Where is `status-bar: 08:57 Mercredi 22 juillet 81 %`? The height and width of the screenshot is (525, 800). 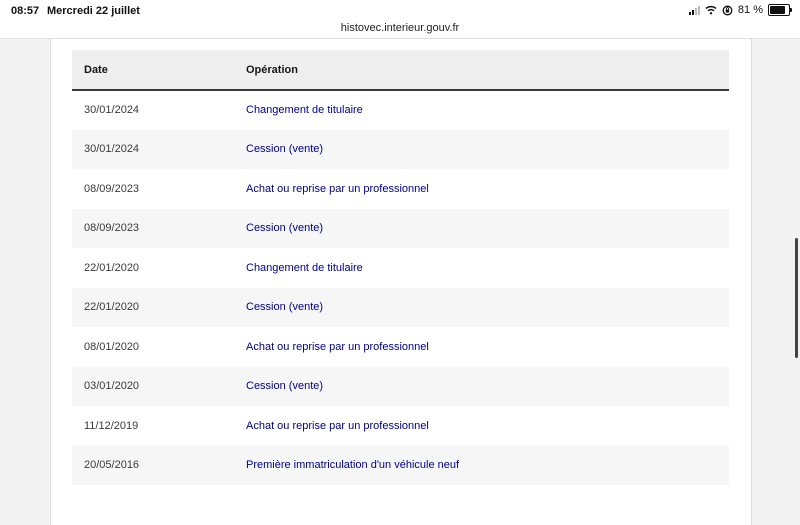 status-bar: 08:57 Mercredi 22 juillet 81 % is located at coordinates (400, 11).